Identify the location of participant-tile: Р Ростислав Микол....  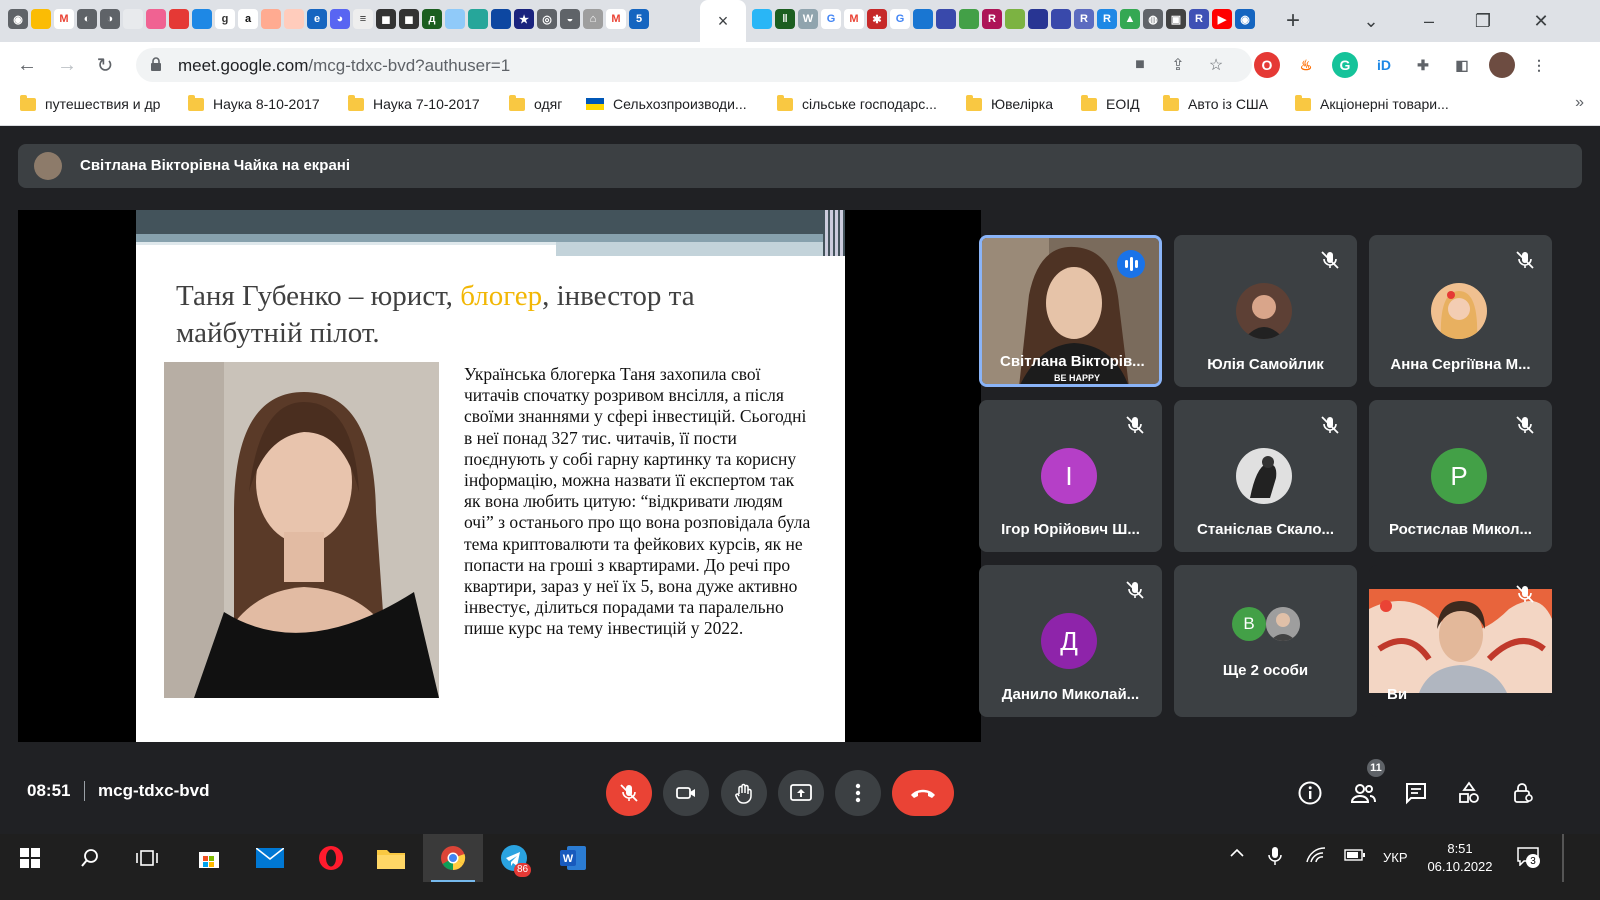
(1460, 476).